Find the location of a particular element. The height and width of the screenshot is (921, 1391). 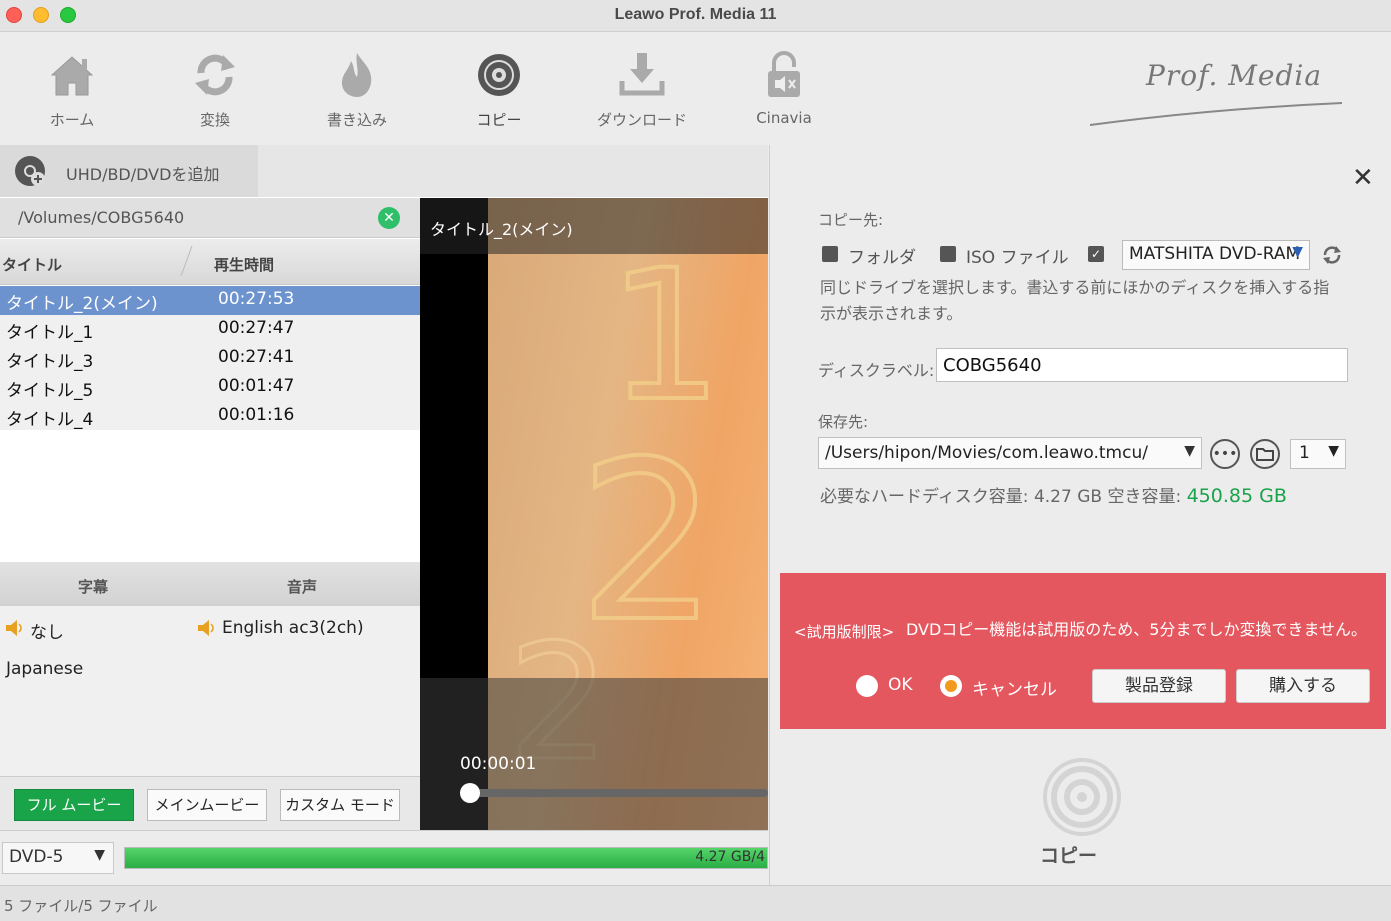

title-row: タイトル_4 00:01:16 is located at coordinates (210, 416).